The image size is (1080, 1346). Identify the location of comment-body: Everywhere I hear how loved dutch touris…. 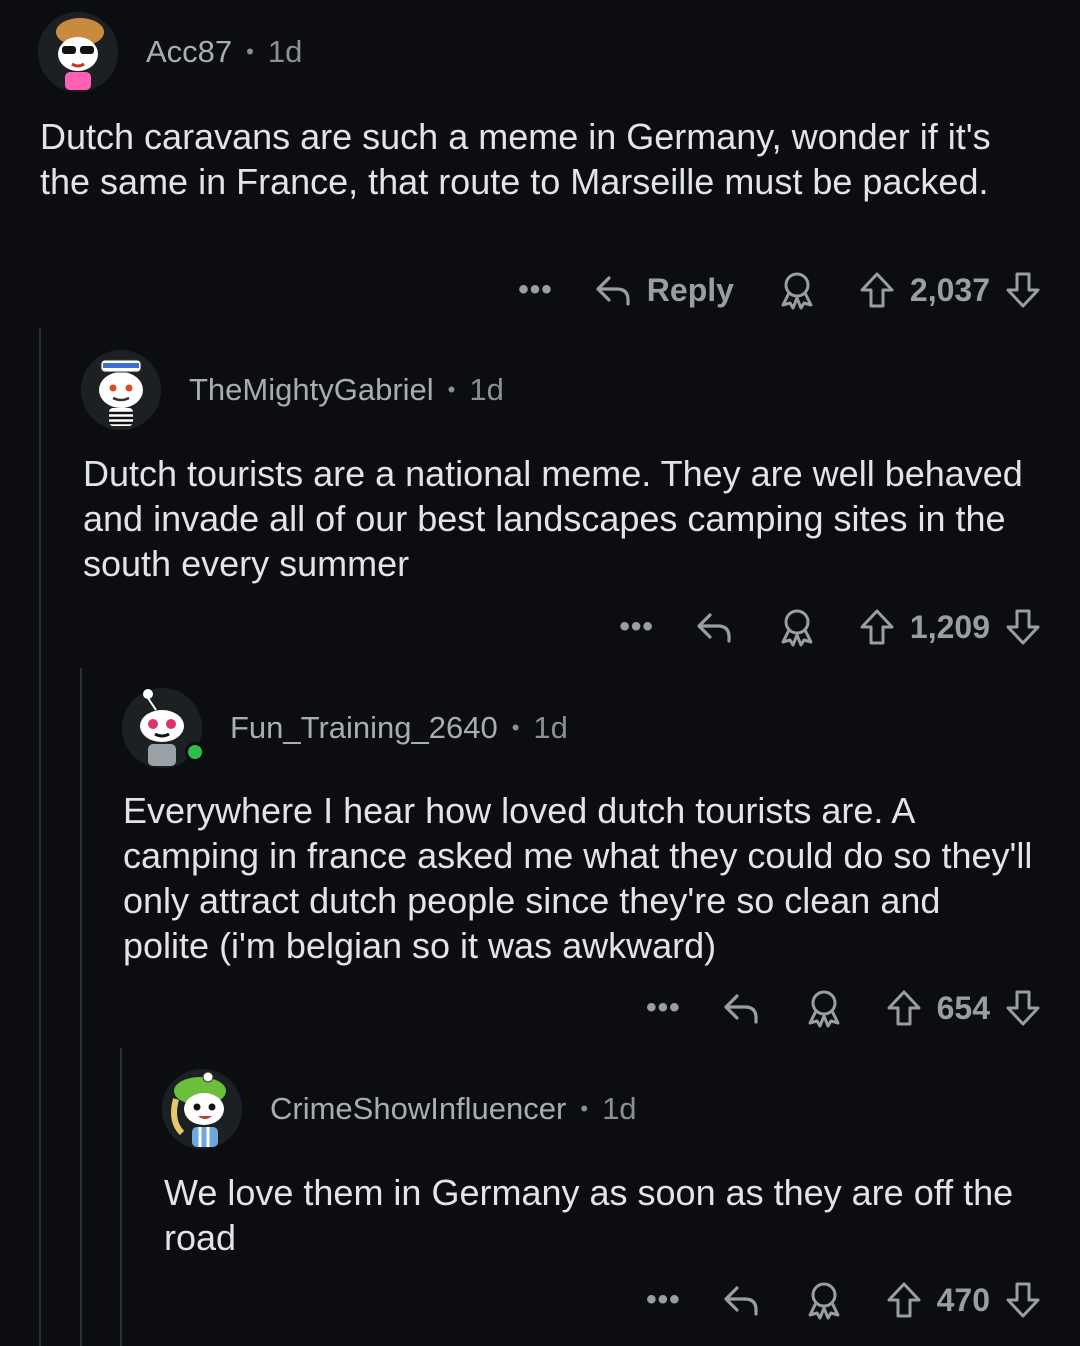
(578, 878).